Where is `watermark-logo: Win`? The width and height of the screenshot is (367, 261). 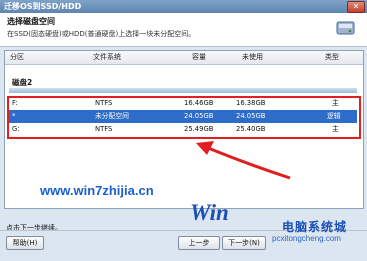
watermark-logo: Win is located at coordinates (209, 212).